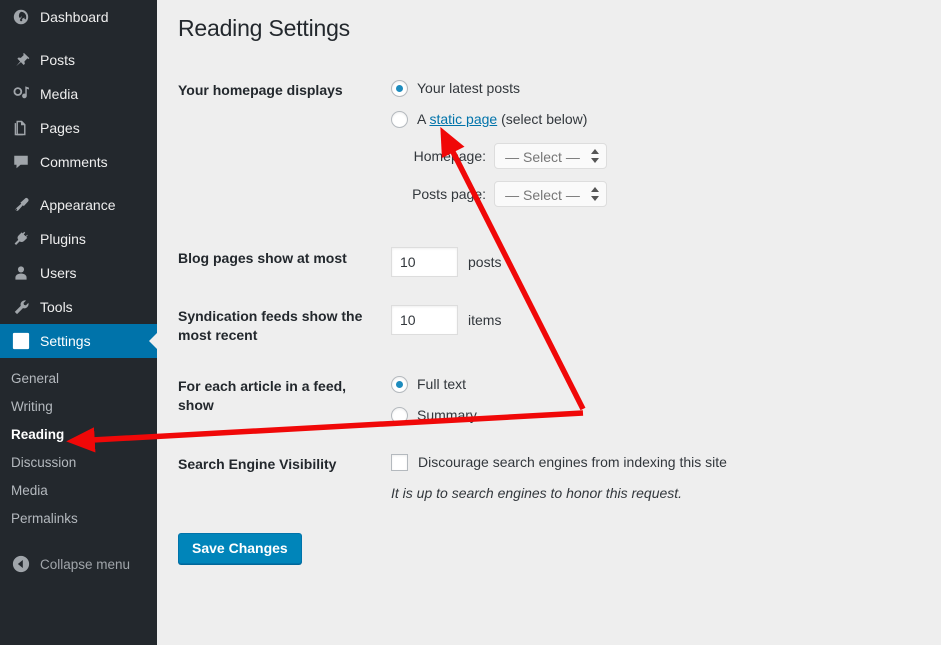  What do you see at coordinates (78, 519) in the screenshot?
I see `sidebar-item-permalinks: Permalinks` at bounding box center [78, 519].